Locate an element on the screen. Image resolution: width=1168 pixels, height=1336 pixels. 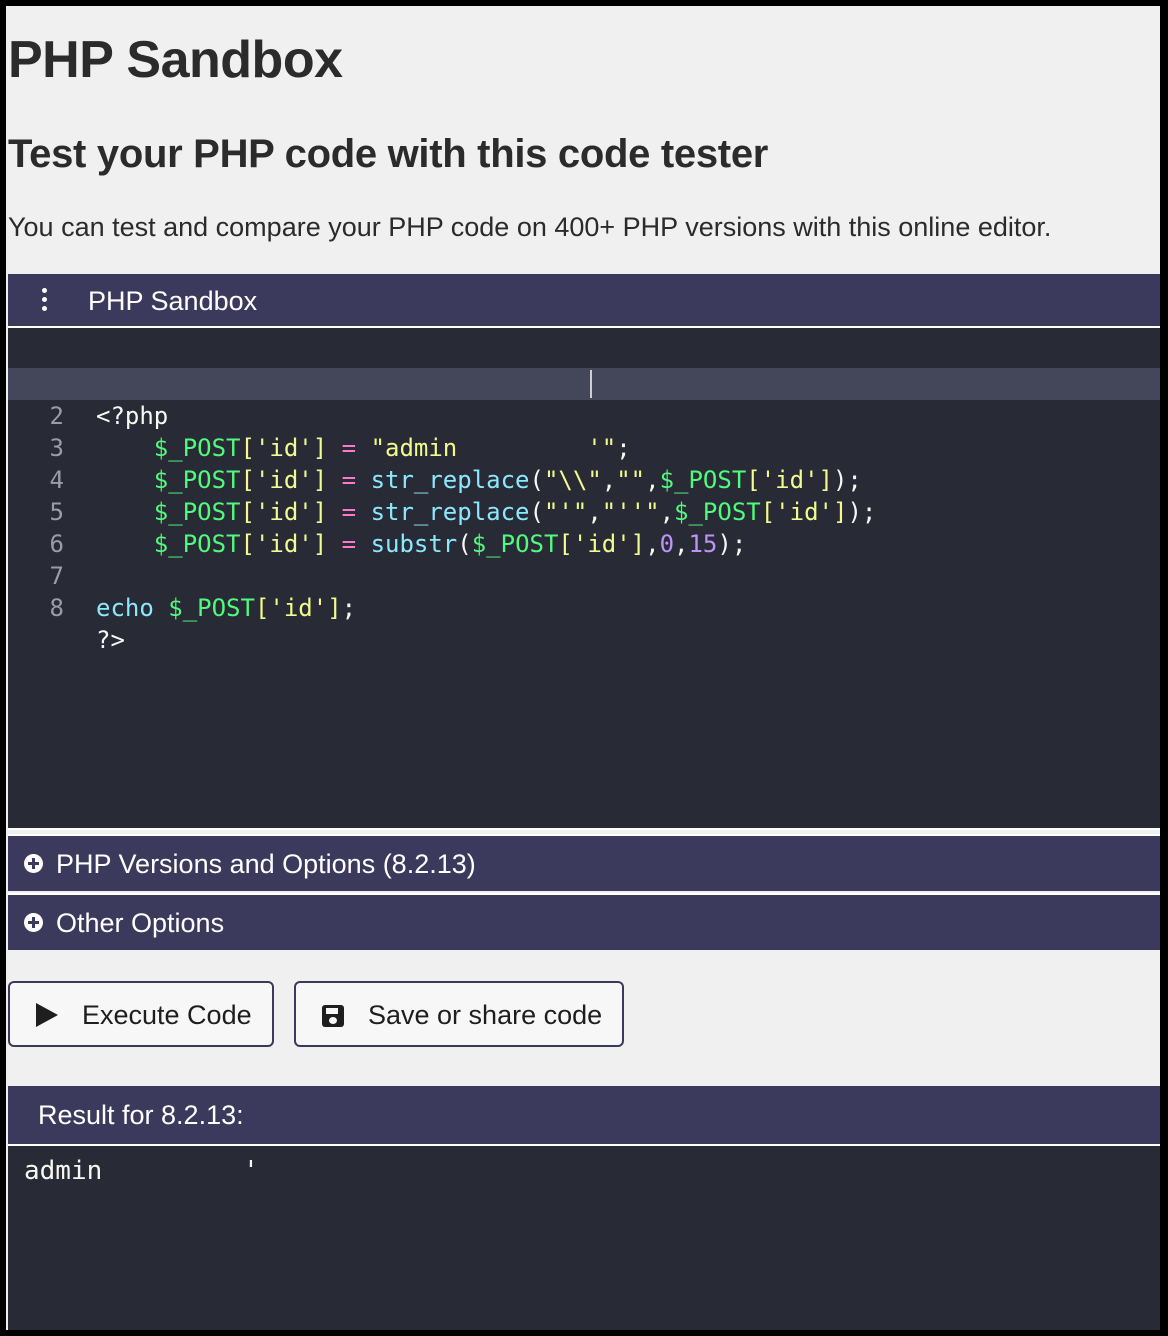
php-versions-accordion: PHP Versions and Options (8.2.13) is located at coordinates (584, 862).